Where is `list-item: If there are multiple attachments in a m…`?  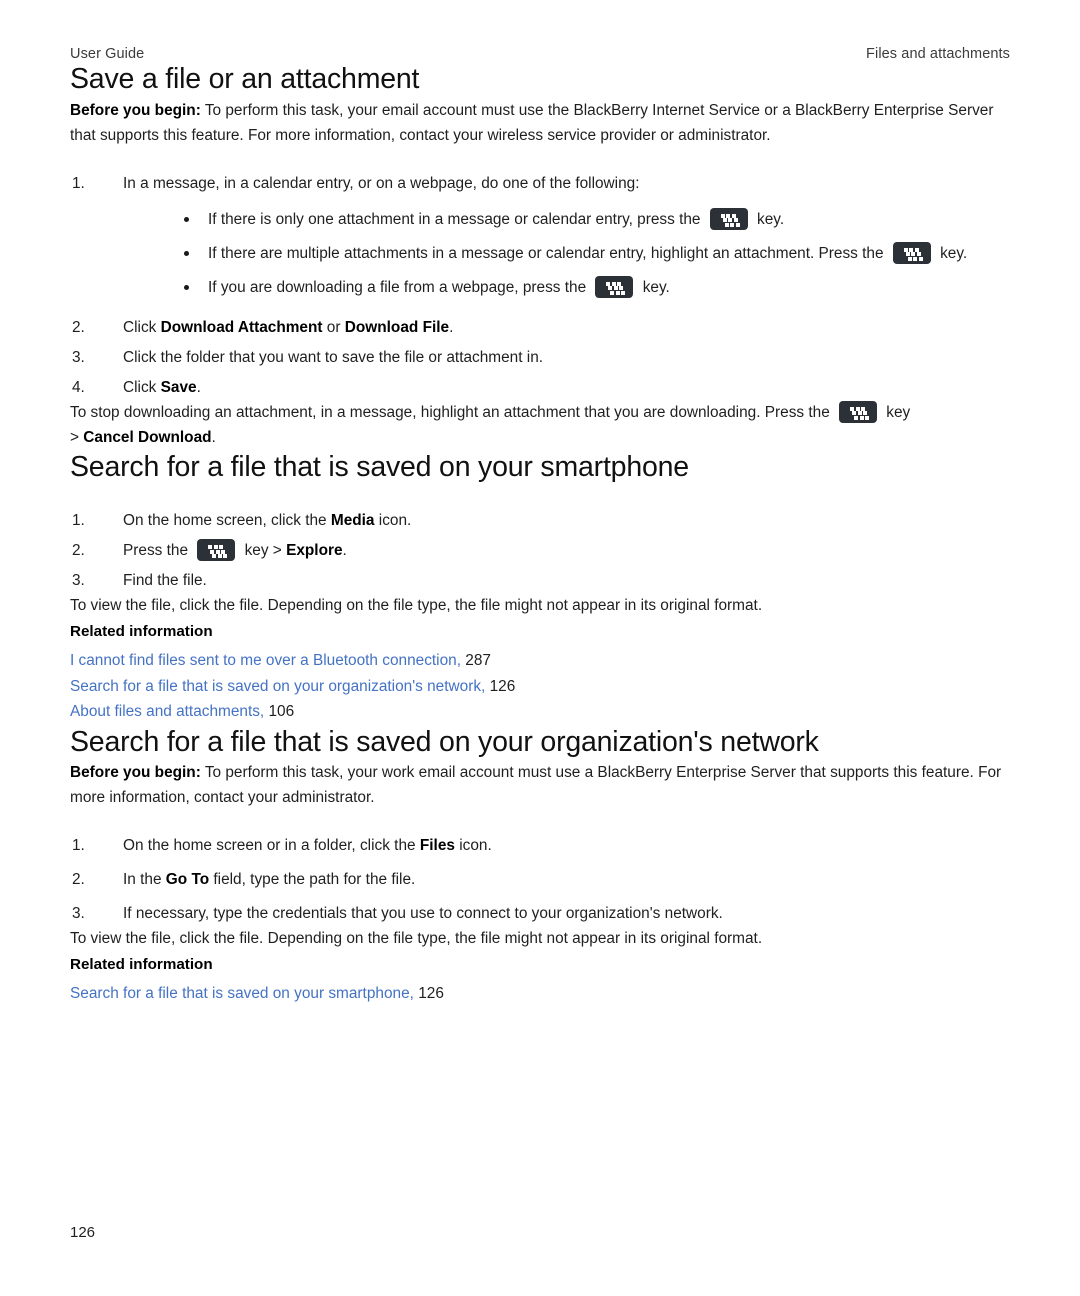 list-item: If there are multiple attachments in a m… is located at coordinates (566, 254).